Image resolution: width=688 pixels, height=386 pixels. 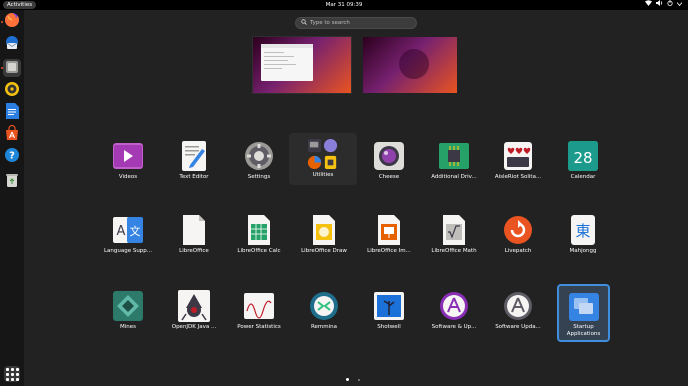 What do you see at coordinates (583, 230) in the screenshot?
I see `mahjongg-icon: 東` at bounding box center [583, 230].